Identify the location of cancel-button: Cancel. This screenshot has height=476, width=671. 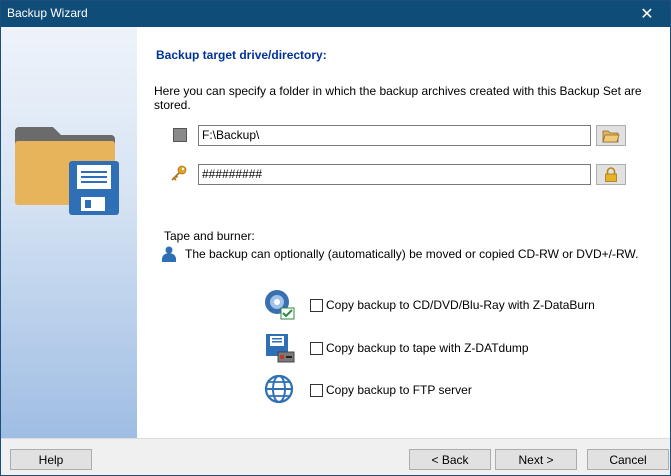
(628, 459).